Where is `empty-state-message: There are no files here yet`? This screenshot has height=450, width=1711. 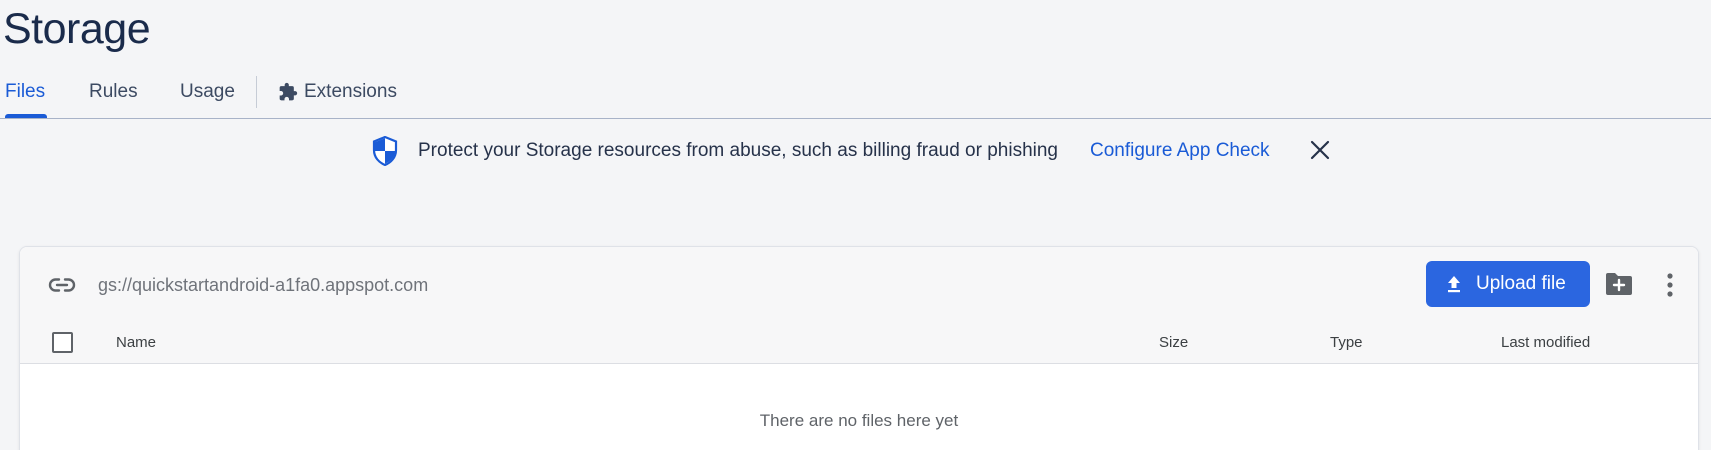
empty-state-message: There are no files here yet is located at coordinates (859, 420).